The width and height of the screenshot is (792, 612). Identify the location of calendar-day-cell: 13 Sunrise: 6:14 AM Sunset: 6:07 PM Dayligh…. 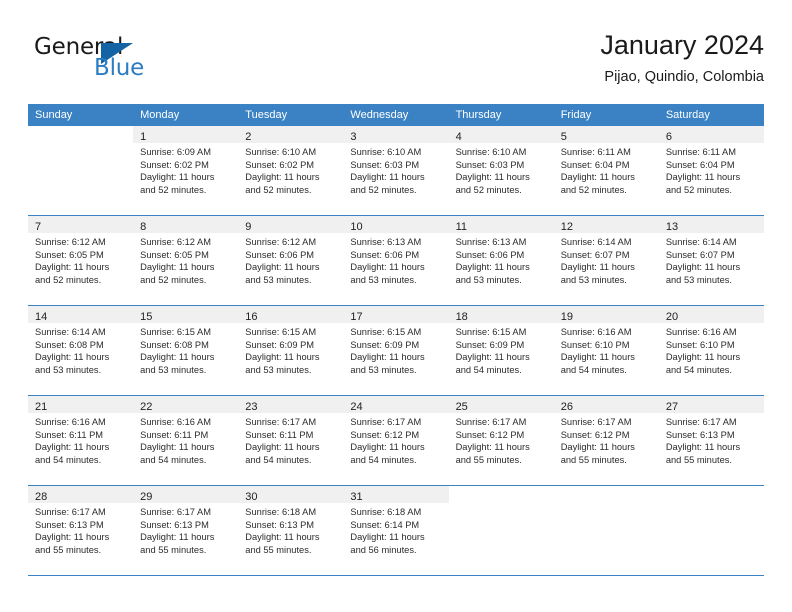
(711, 261).